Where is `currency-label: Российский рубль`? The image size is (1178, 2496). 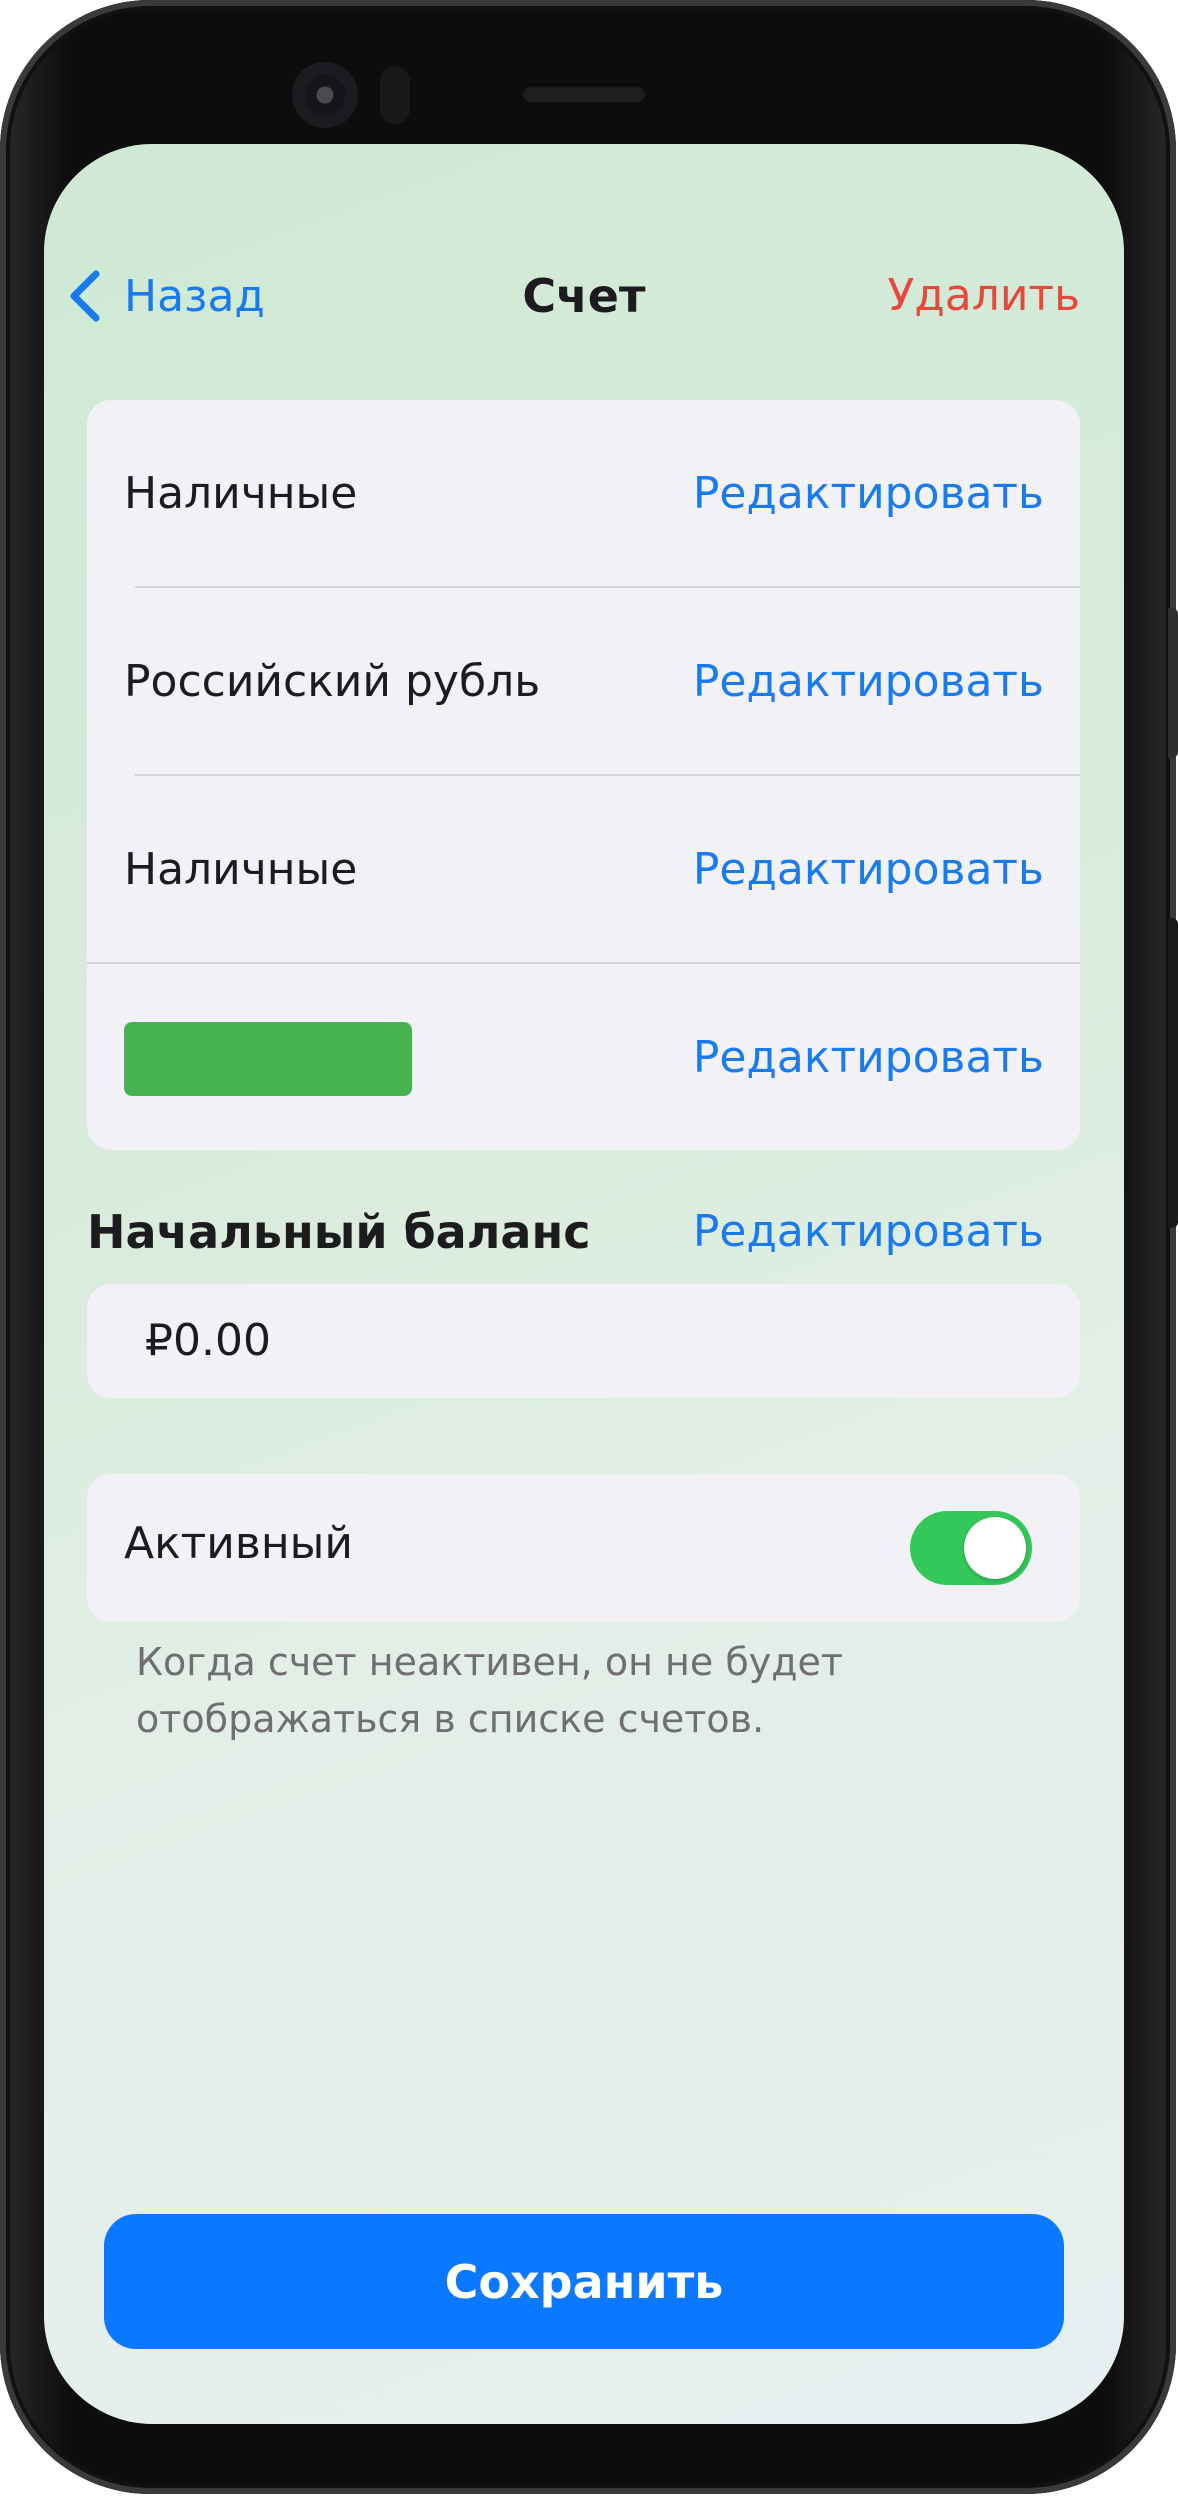 currency-label: Российский рубль is located at coordinates (332, 681).